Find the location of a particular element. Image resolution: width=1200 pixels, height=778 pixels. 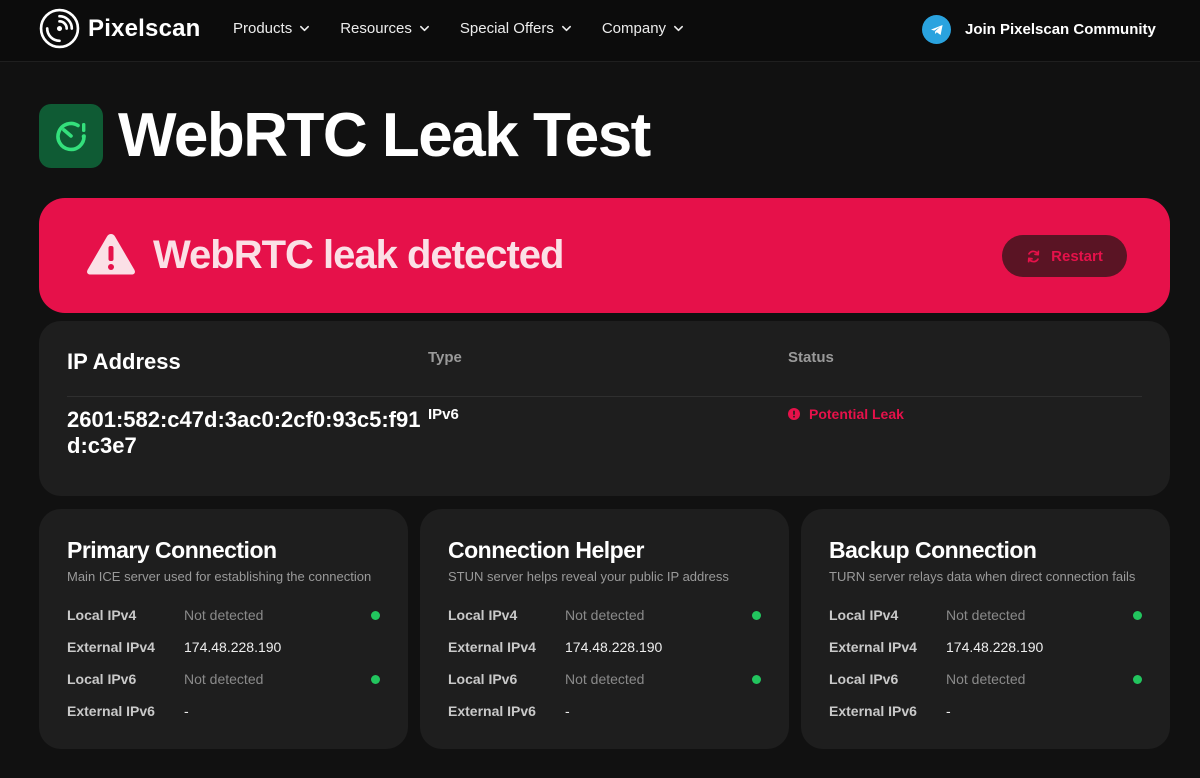

warning-icon is located at coordinates (111, 254).